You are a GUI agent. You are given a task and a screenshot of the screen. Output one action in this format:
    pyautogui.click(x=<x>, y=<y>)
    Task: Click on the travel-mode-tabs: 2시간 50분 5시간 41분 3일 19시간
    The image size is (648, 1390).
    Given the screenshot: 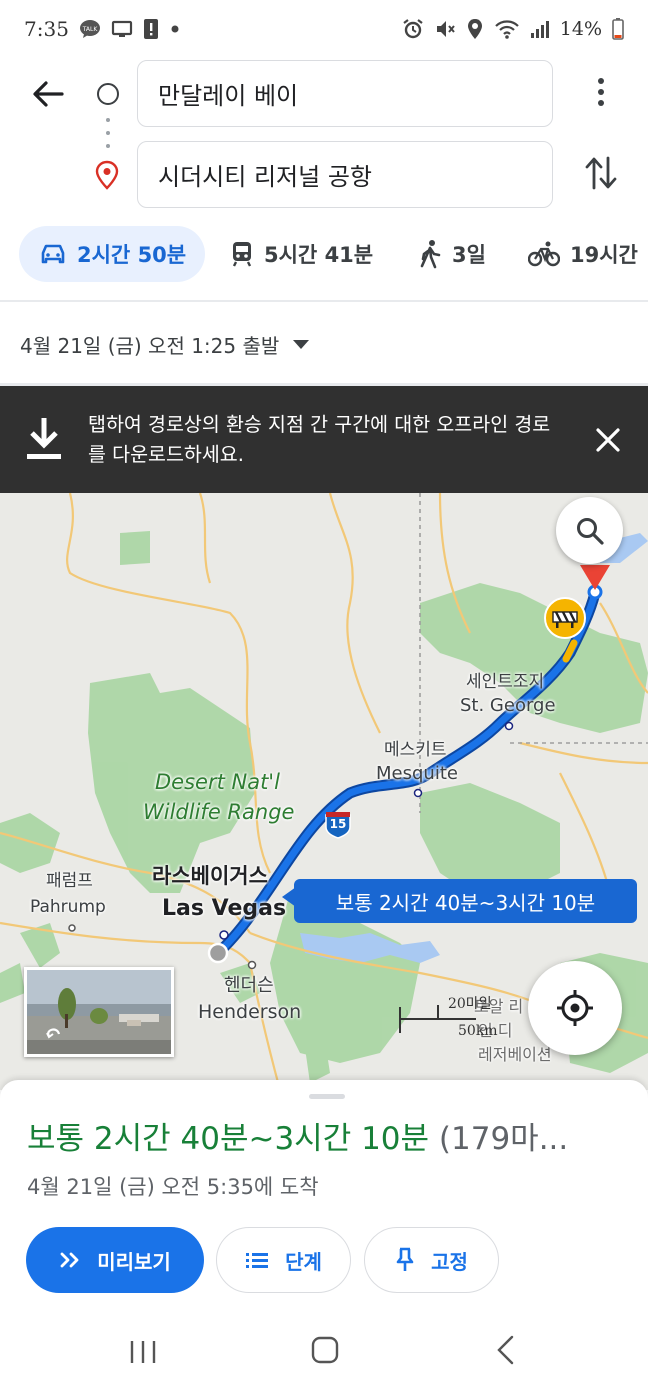 What is the action you would take?
    pyautogui.click(x=324, y=257)
    